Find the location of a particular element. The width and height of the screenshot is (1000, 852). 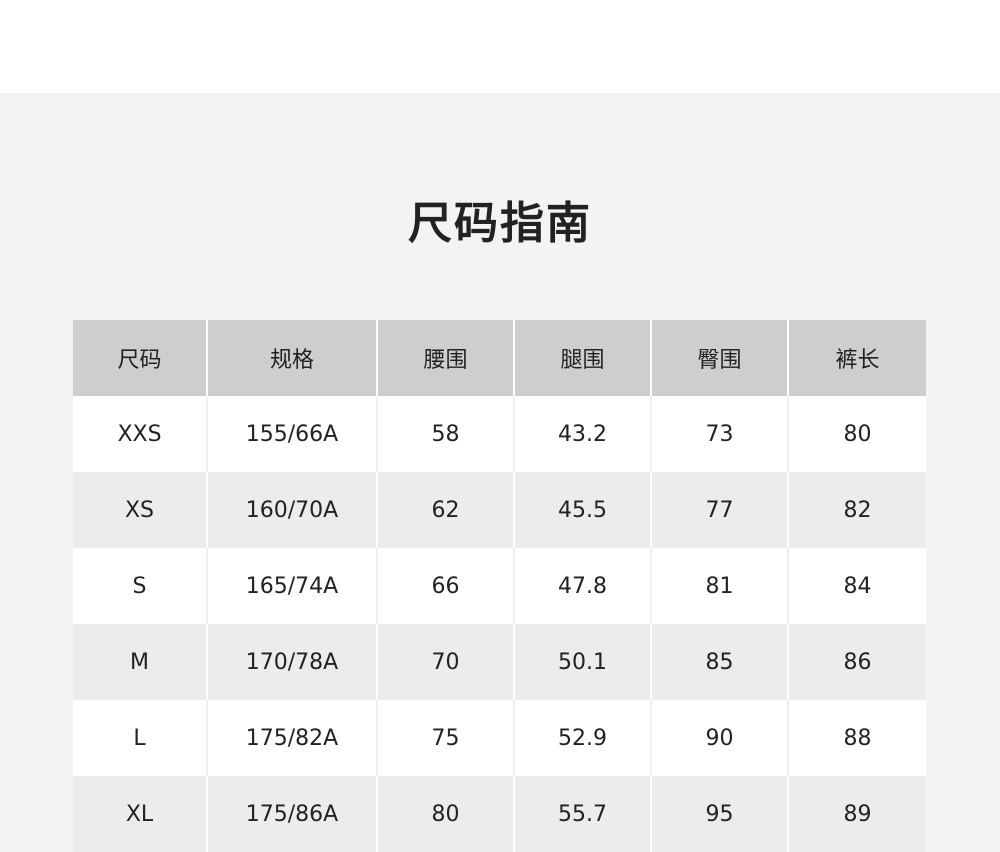

table-row: L 175/82A 75 52.9 90 88 is located at coordinates (499, 738).